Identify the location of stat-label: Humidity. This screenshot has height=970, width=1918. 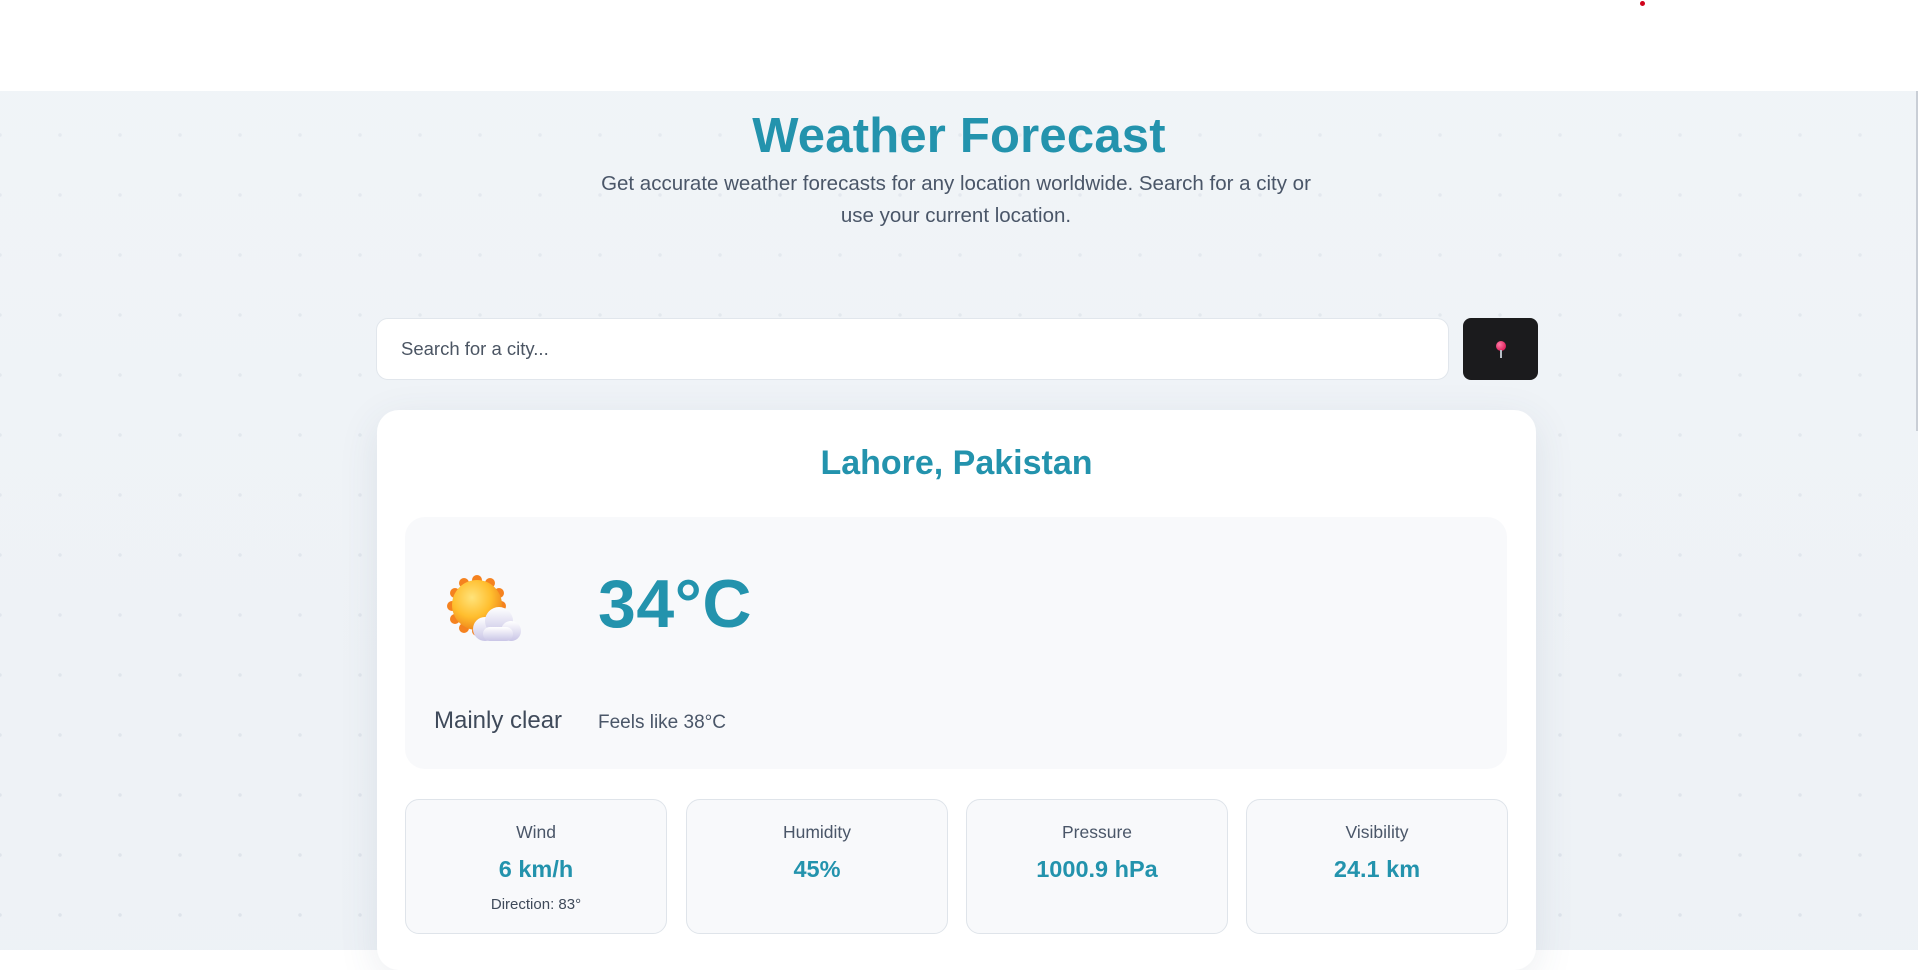
(817, 832).